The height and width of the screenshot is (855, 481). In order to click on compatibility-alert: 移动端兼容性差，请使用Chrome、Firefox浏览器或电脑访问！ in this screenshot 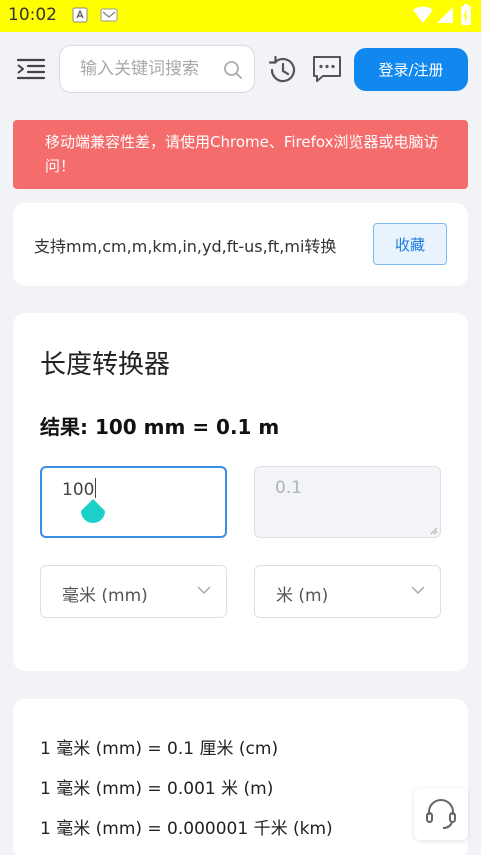, I will do `click(240, 154)`.